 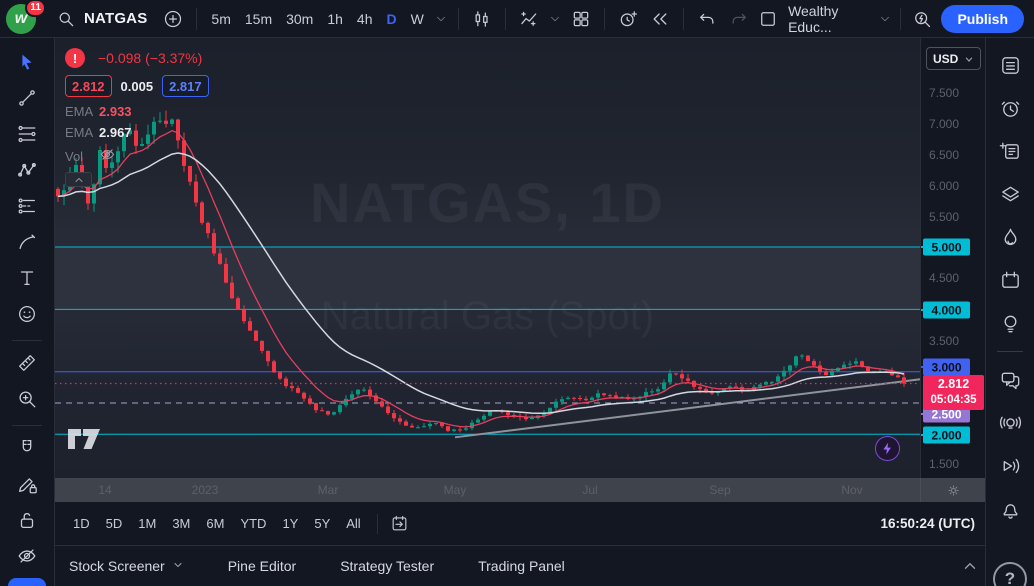 I want to click on fib-retracement-icon, so click(x=27, y=135).